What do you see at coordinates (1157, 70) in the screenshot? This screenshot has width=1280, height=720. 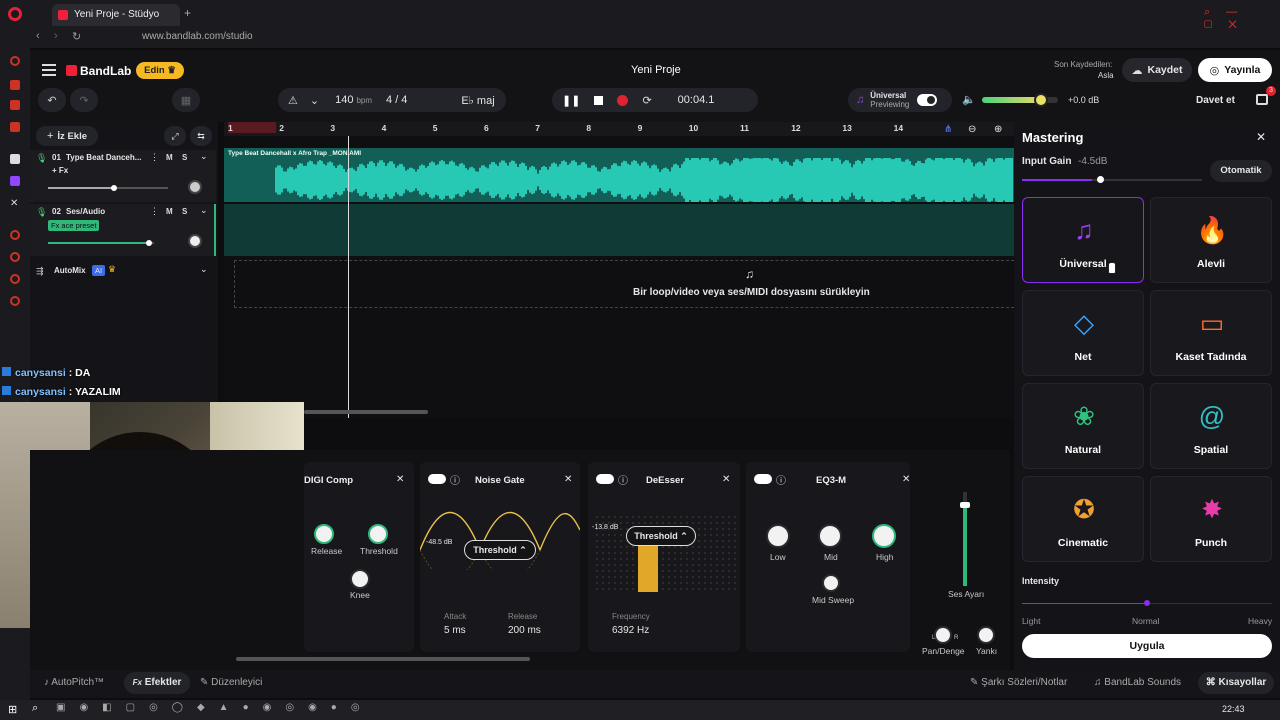 I see `save-button: ☁ Kaydet` at bounding box center [1157, 70].